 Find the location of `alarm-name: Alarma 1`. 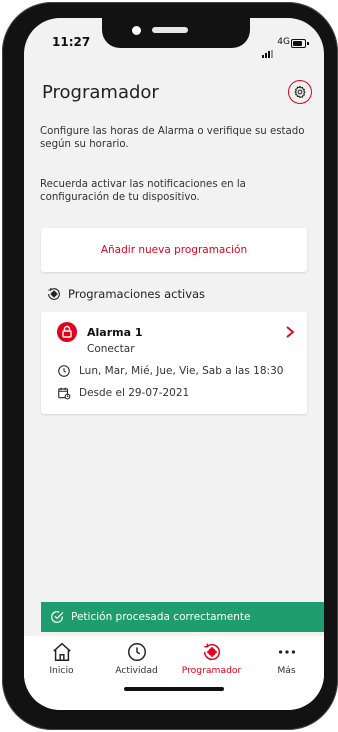

alarm-name: Alarma 1 is located at coordinates (115, 332).